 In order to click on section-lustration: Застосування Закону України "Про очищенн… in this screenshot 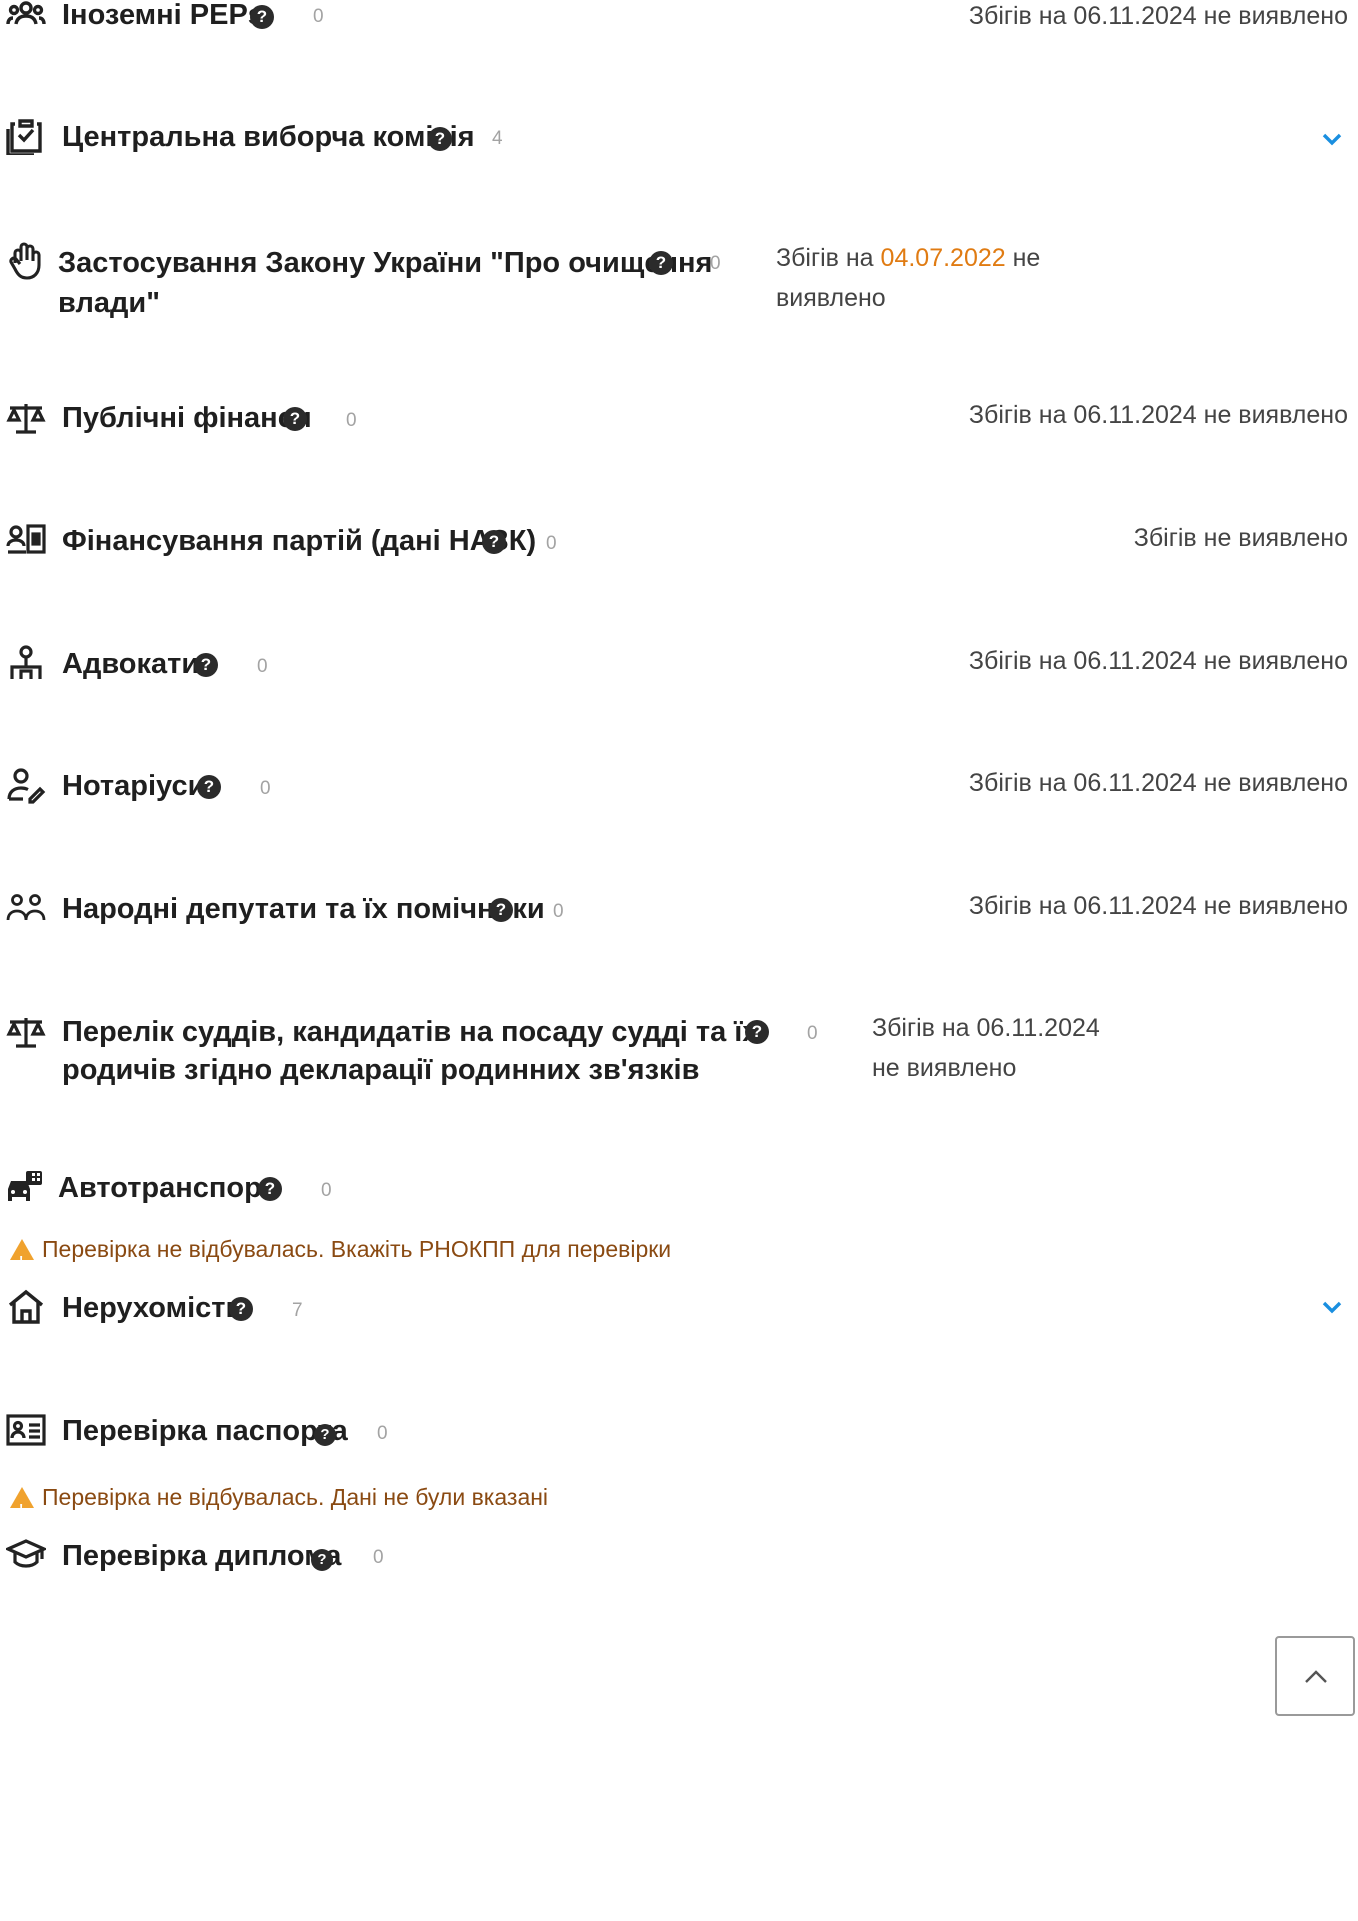, I will do `click(679, 278)`.